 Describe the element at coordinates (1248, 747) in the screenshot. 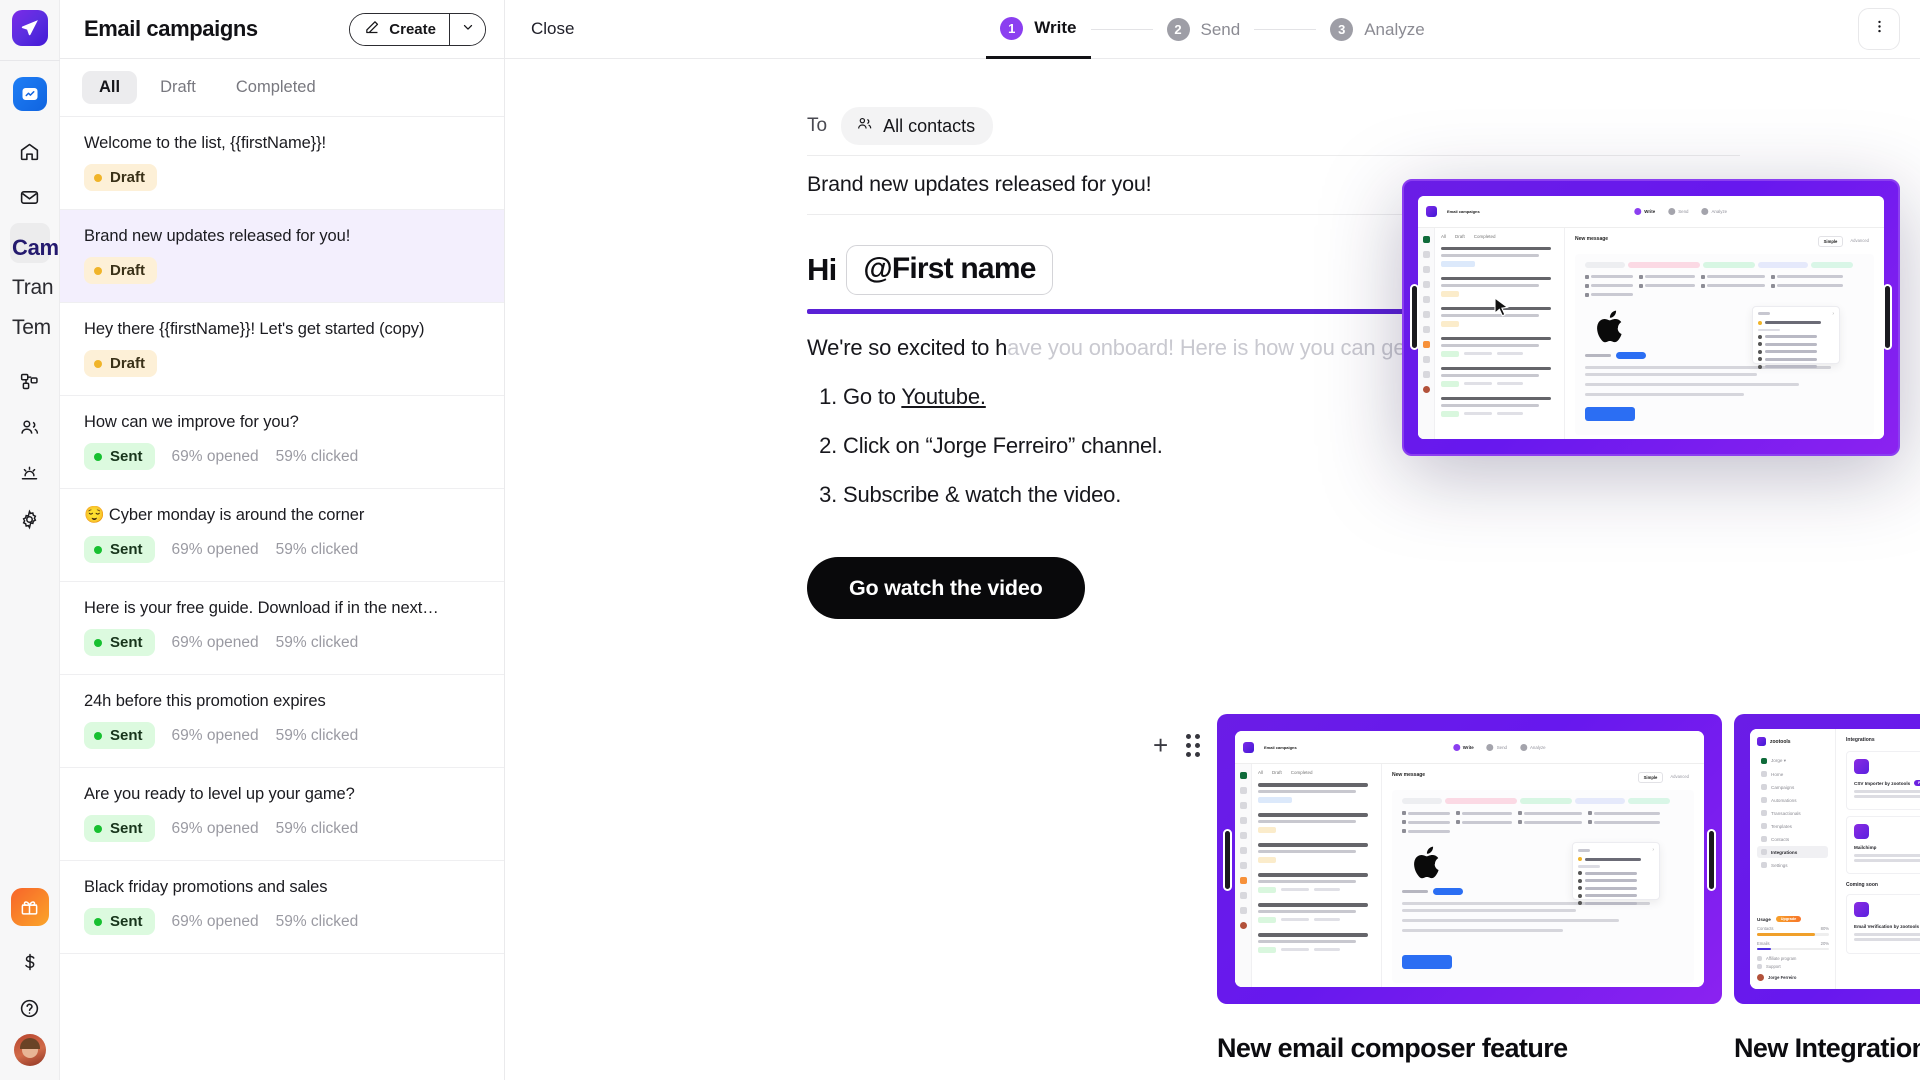

I see `mock-logo-icon` at that location.